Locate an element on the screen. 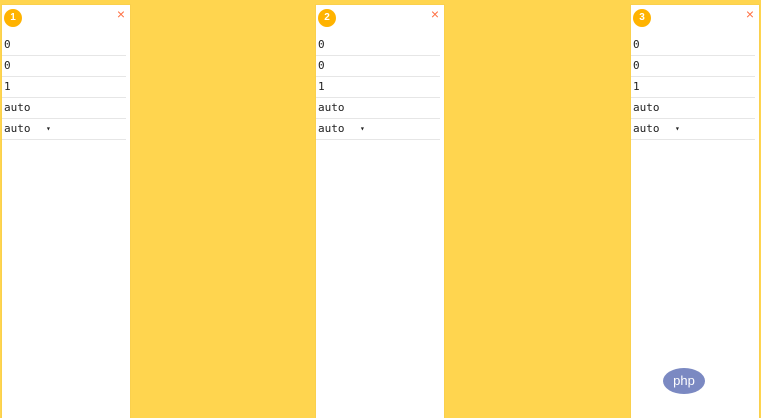 The image size is (761, 418). watermark: php 中文网 is located at coordinates (708, 381).